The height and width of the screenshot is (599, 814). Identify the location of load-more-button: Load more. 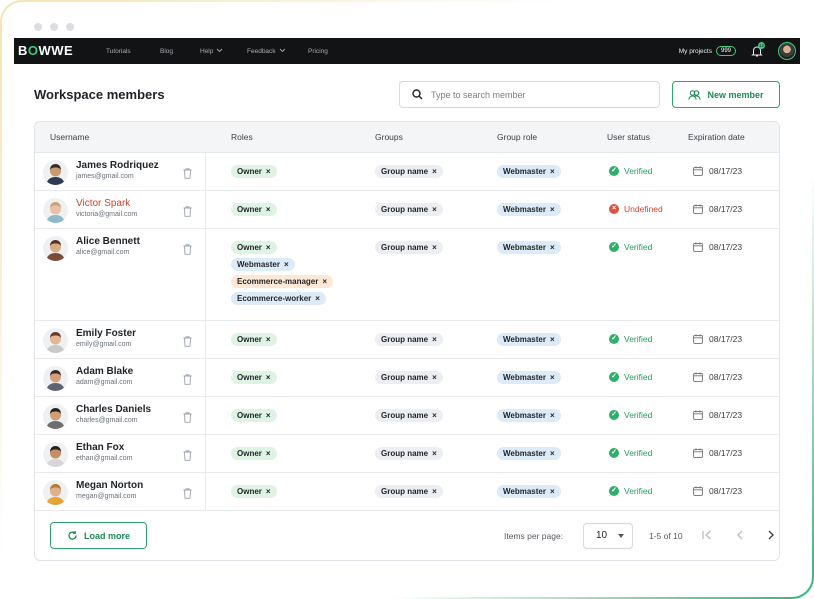
(98, 535).